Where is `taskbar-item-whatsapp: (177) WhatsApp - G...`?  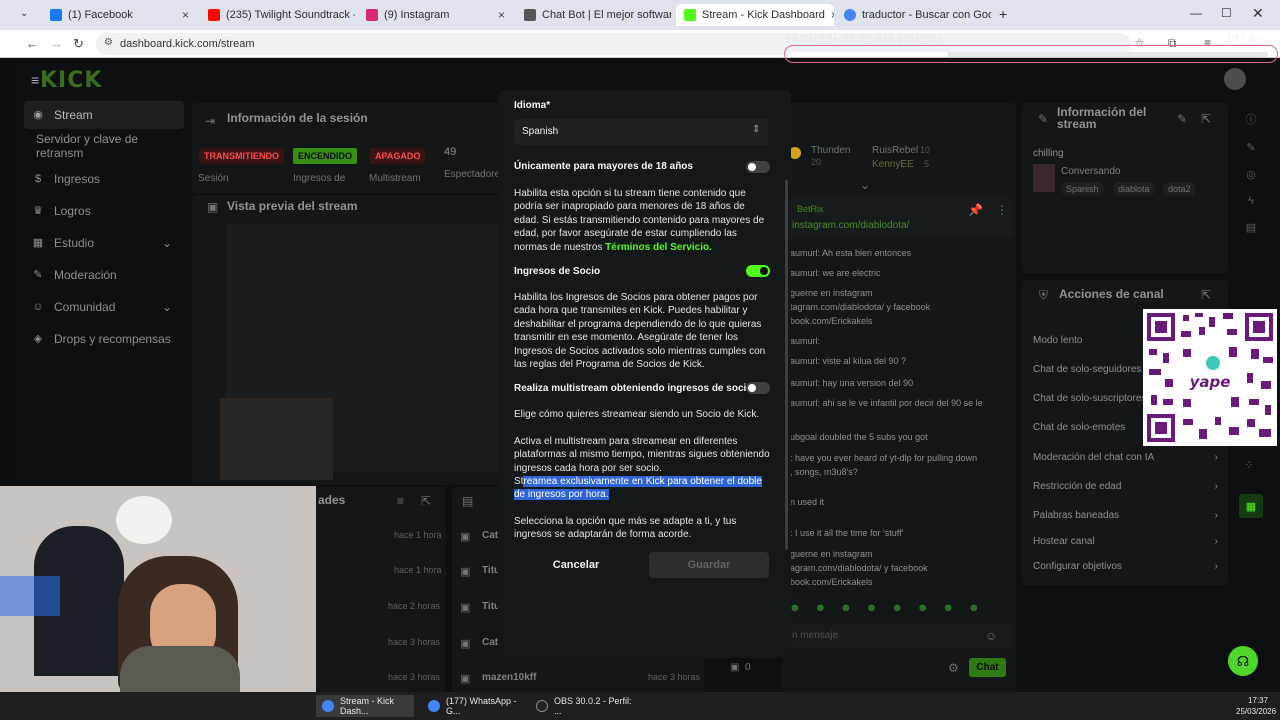
taskbar-item-whatsapp: (177) WhatsApp - G... is located at coordinates (473, 706).